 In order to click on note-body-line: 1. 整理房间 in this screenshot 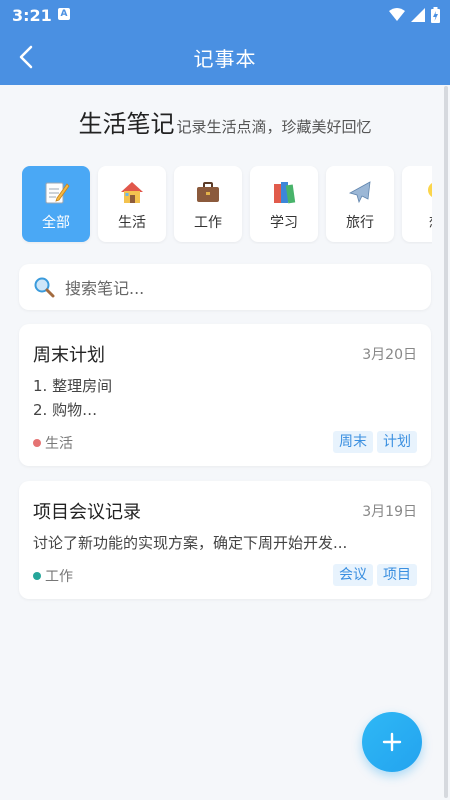, I will do `click(73, 386)`.